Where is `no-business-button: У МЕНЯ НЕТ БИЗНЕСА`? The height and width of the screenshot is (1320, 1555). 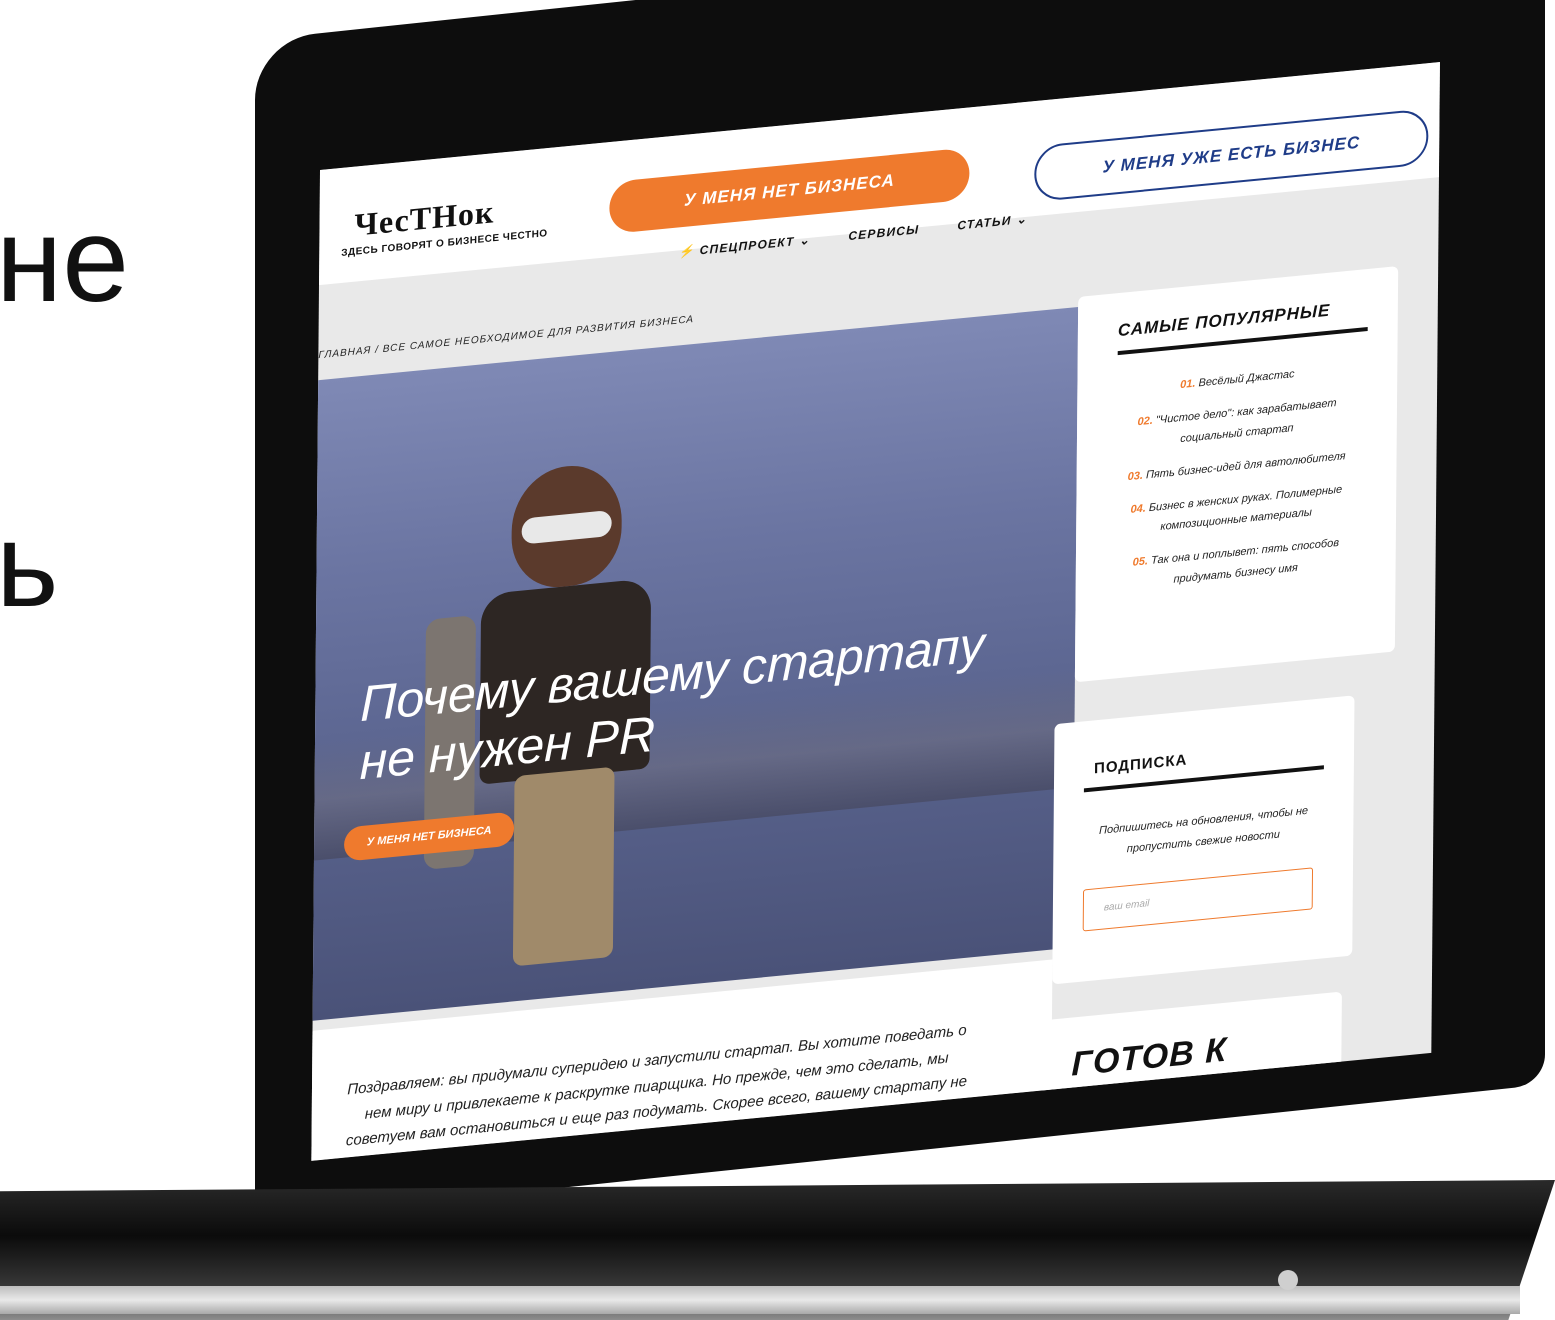
no-business-button: У МЕНЯ НЕТ БИЗНЕСА is located at coordinates (789, 191).